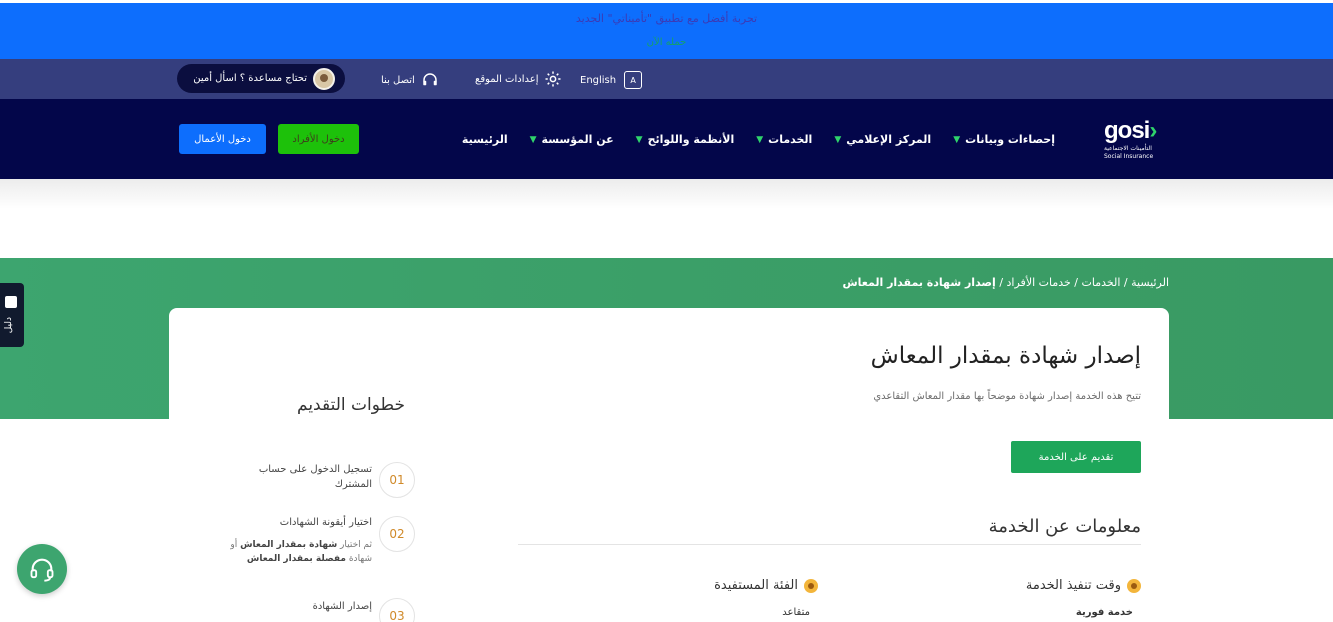 The width and height of the screenshot is (1333, 622). Describe the element at coordinates (1101, 282) in the screenshot. I see `breadcrumb-services: الخدمات` at that location.